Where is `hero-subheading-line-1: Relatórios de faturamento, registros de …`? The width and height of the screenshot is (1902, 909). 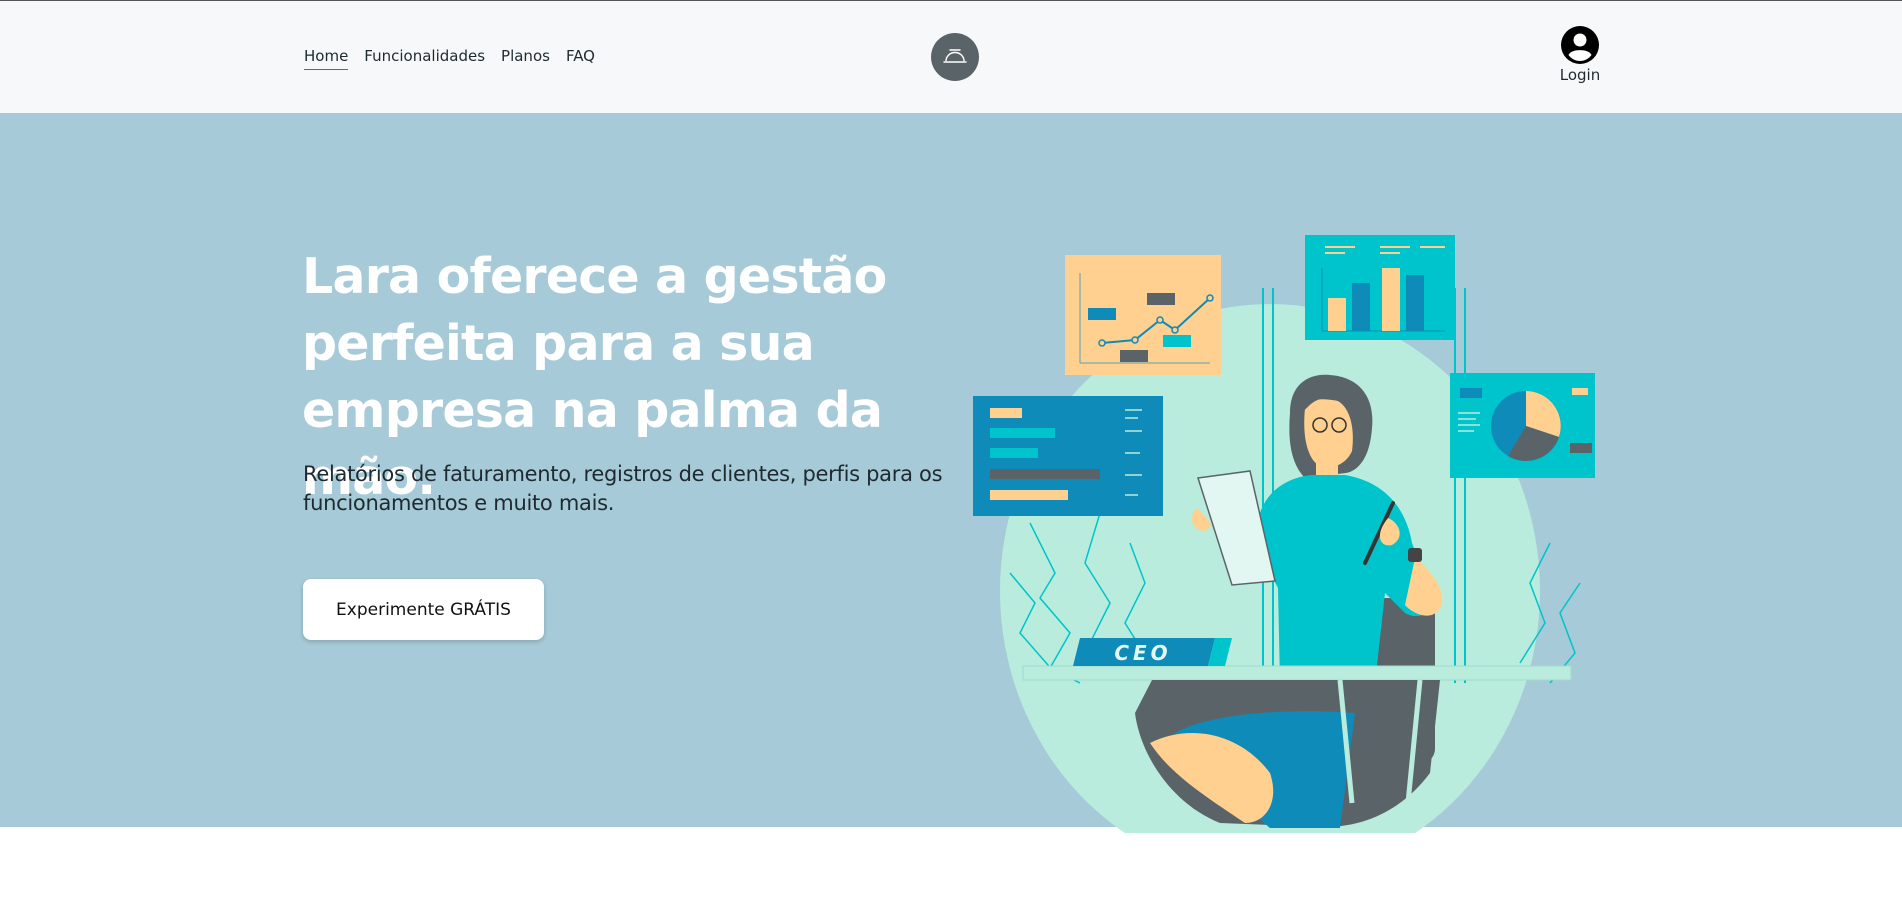
hero-subheading-line-1: Relatórios de faturamento, registros de … is located at coordinates (623, 474).